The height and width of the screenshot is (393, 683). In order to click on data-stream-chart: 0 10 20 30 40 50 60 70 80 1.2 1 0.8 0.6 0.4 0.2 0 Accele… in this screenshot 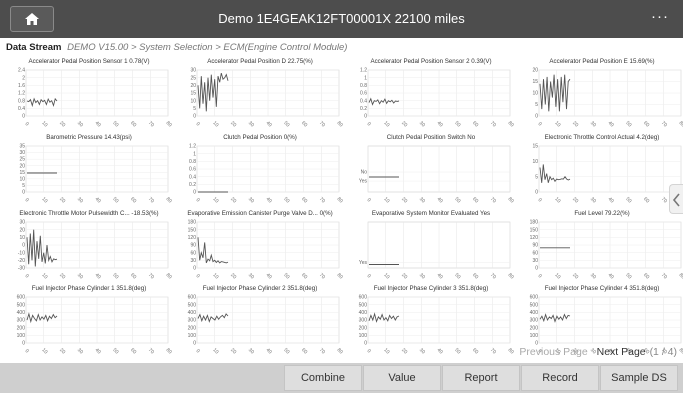, I will do `click(431, 98)`.